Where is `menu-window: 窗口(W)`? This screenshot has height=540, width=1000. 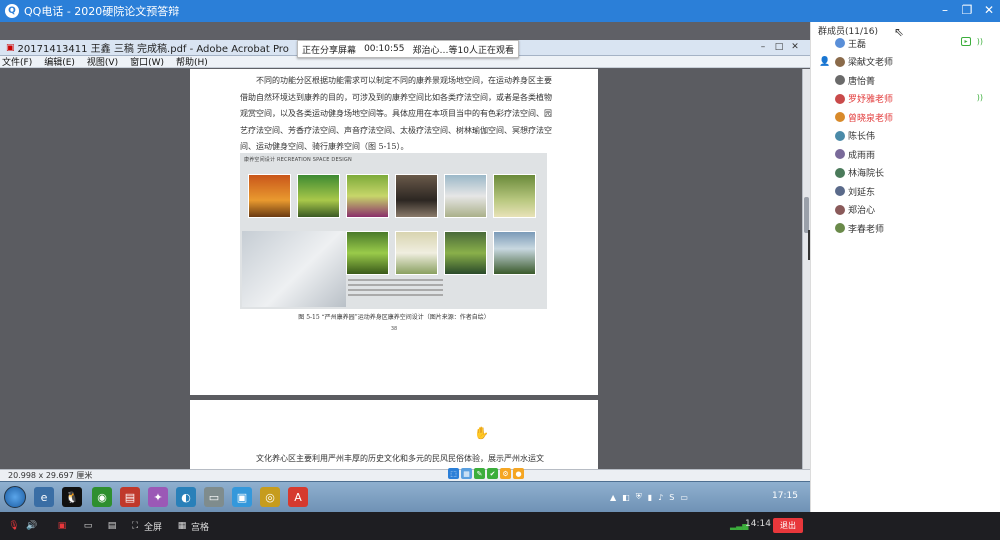
menu-window: 窗口(W) is located at coordinates (147, 61).